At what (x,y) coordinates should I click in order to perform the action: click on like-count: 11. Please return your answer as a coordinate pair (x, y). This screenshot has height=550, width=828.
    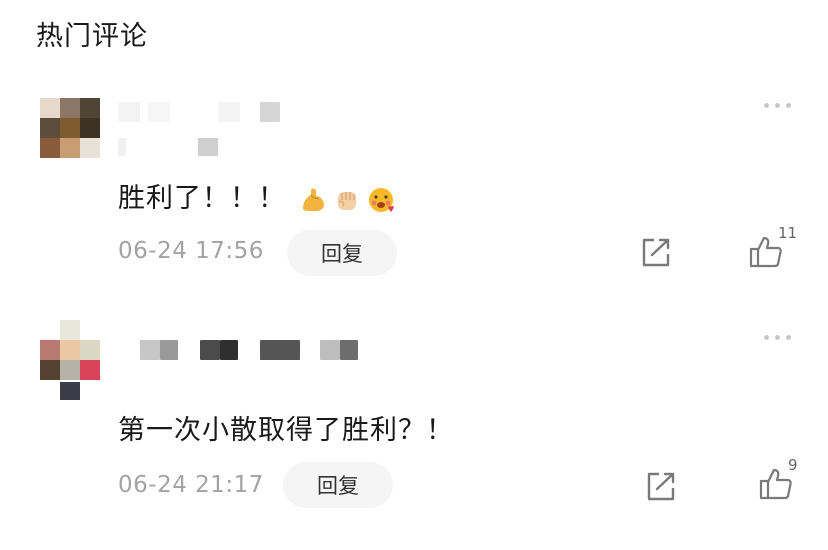
    Looking at the image, I should click on (788, 233).